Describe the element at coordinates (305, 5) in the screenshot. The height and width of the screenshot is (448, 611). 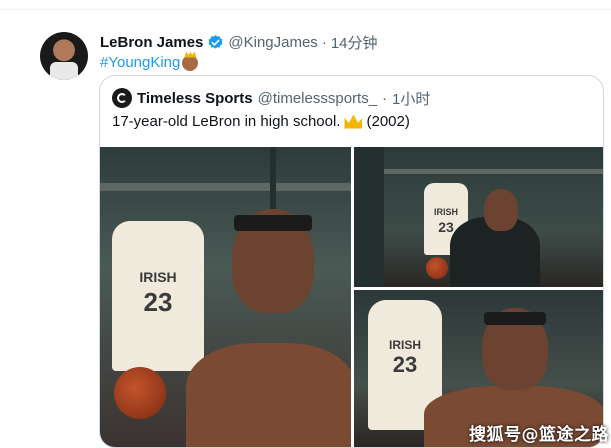
I see `top-divider` at that location.